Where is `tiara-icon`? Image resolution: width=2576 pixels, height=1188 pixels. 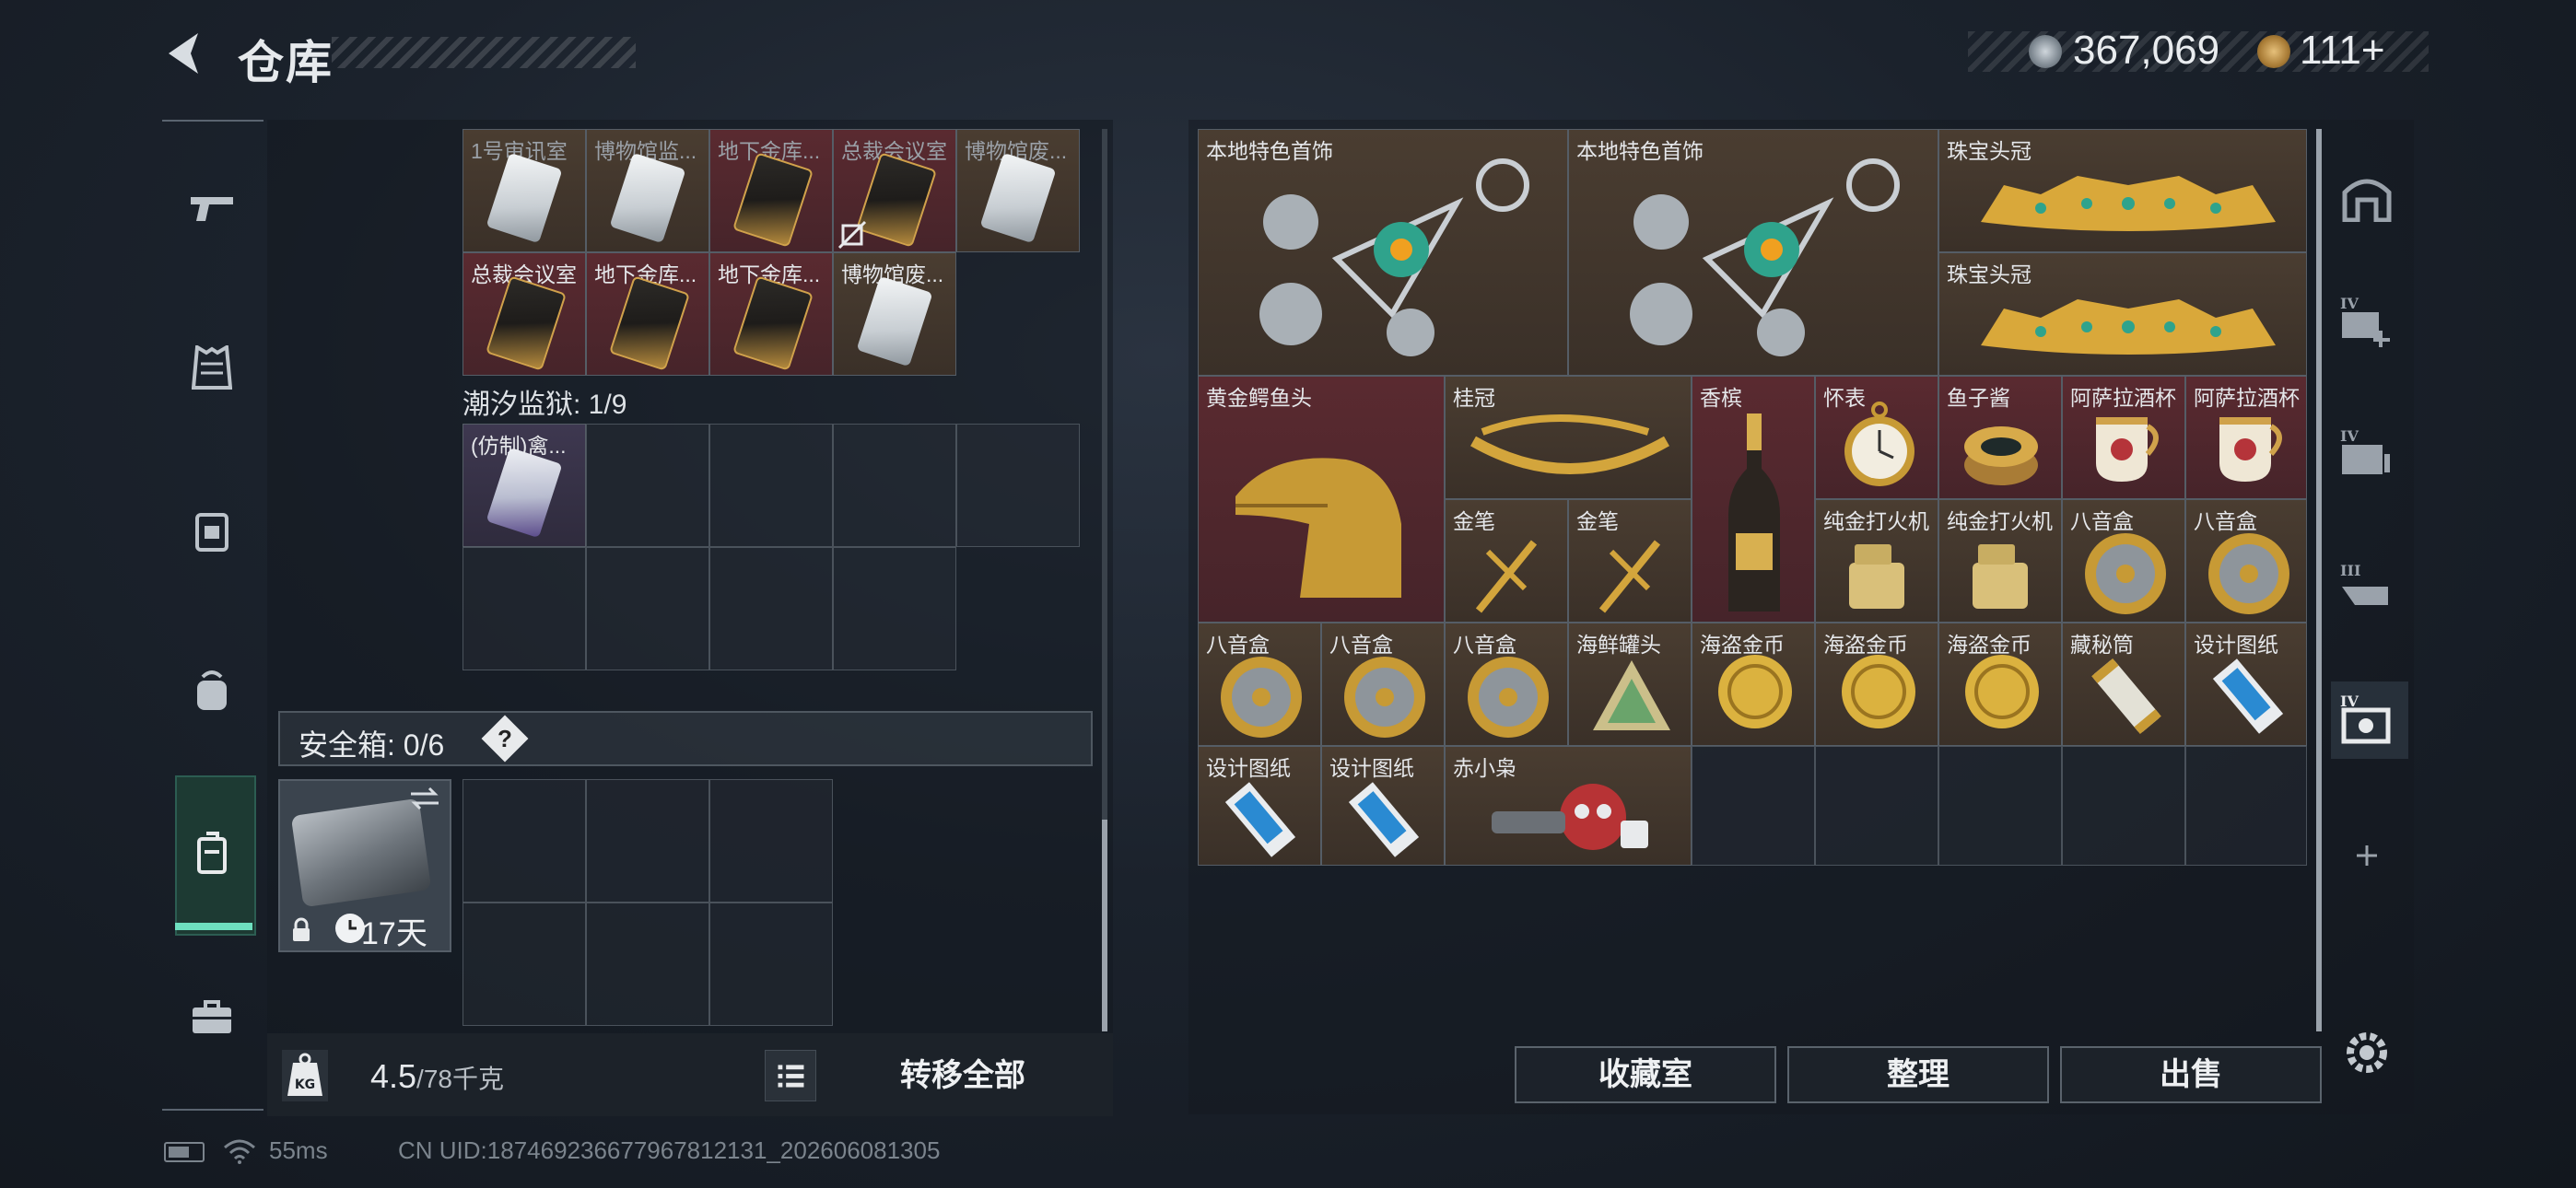 tiara-icon is located at coordinates (2128, 203).